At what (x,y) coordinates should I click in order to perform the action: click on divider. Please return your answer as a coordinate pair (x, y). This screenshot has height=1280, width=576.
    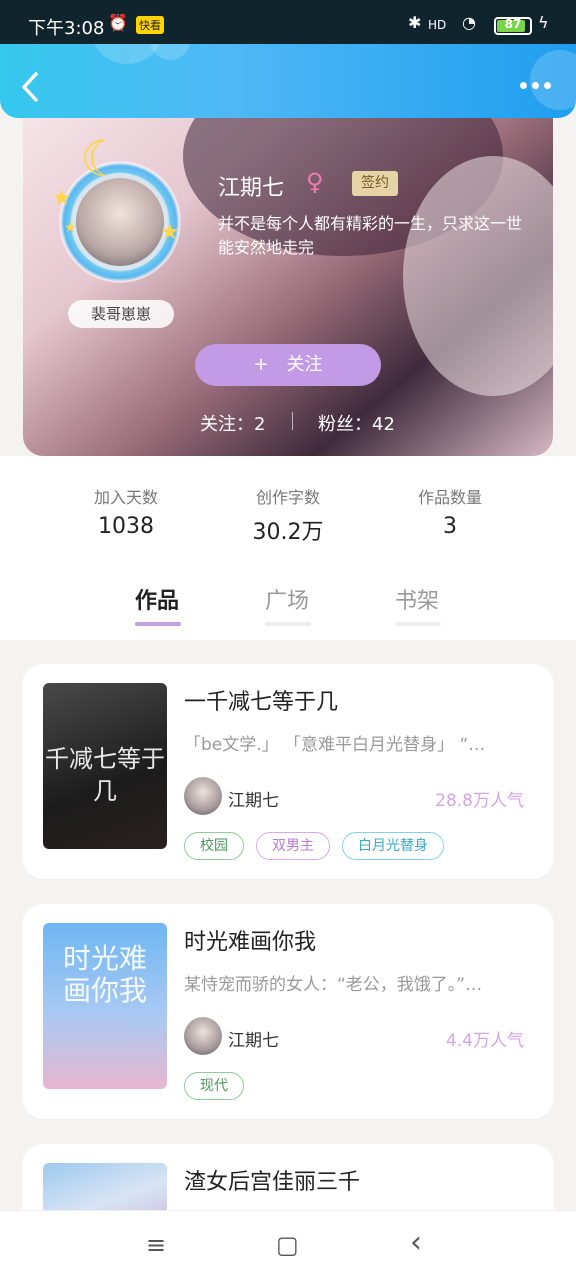
    Looking at the image, I should click on (292, 421).